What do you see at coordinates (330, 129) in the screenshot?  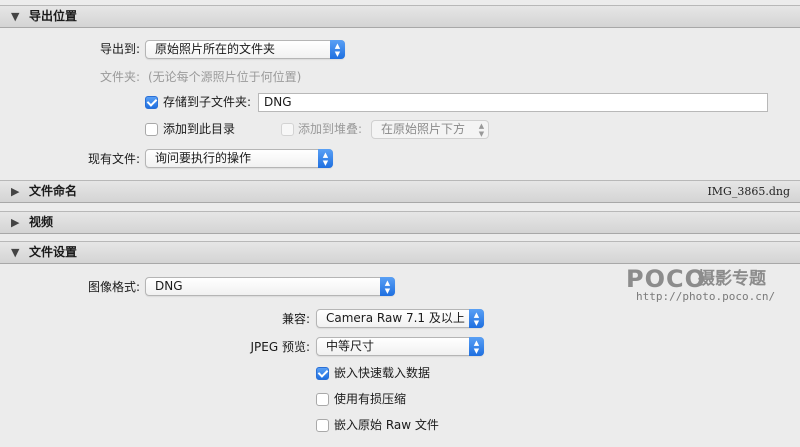 I see `add-to-stack-label: 添加到堆叠:` at bounding box center [330, 129].